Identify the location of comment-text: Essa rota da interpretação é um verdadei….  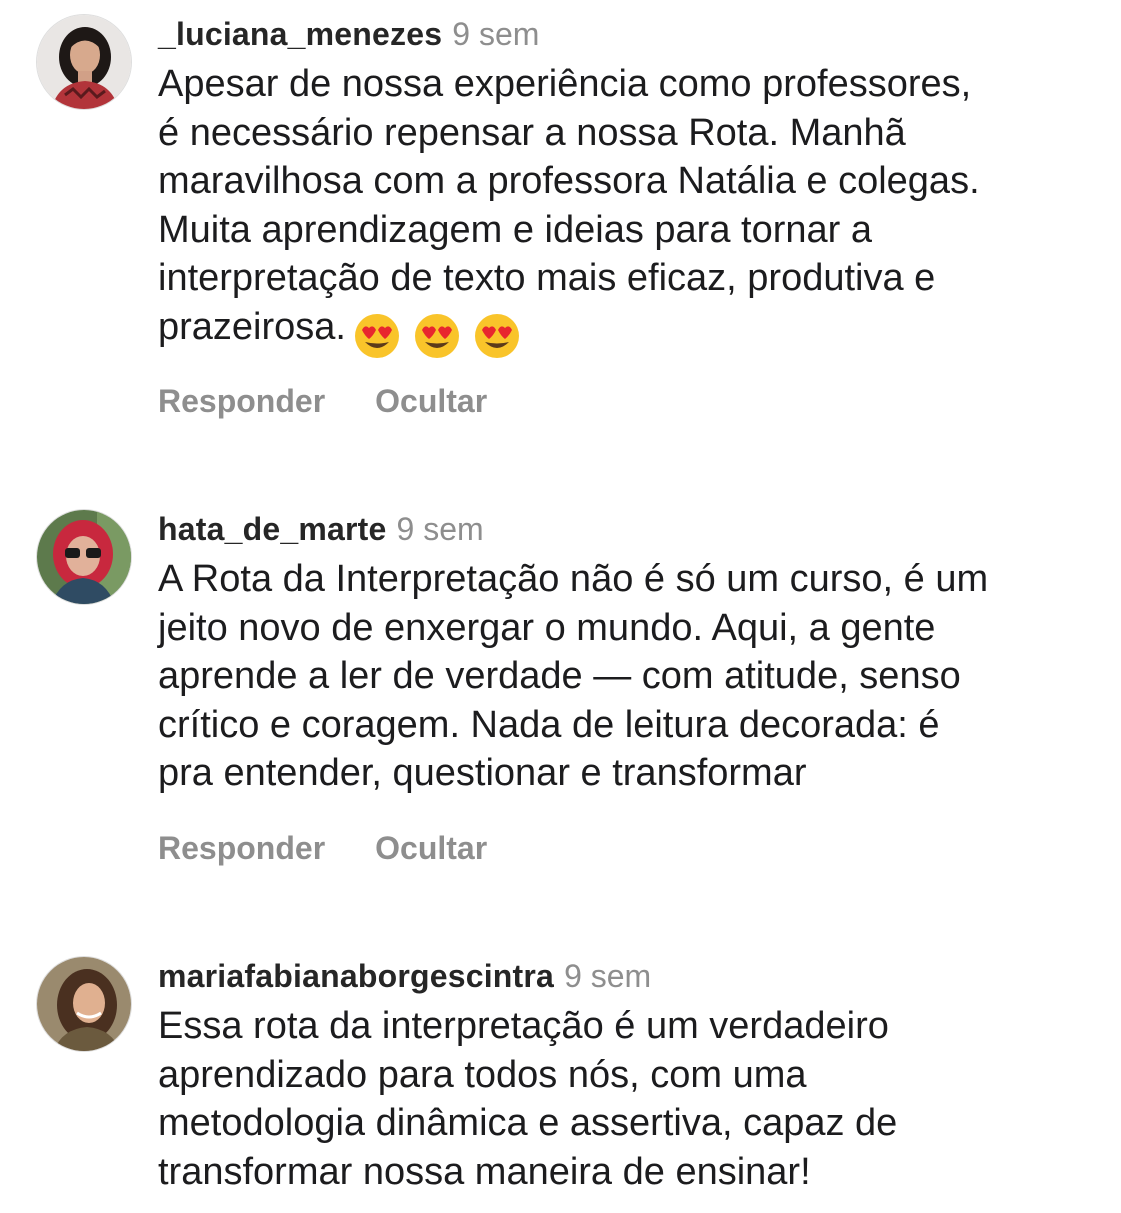
(638, 1099).